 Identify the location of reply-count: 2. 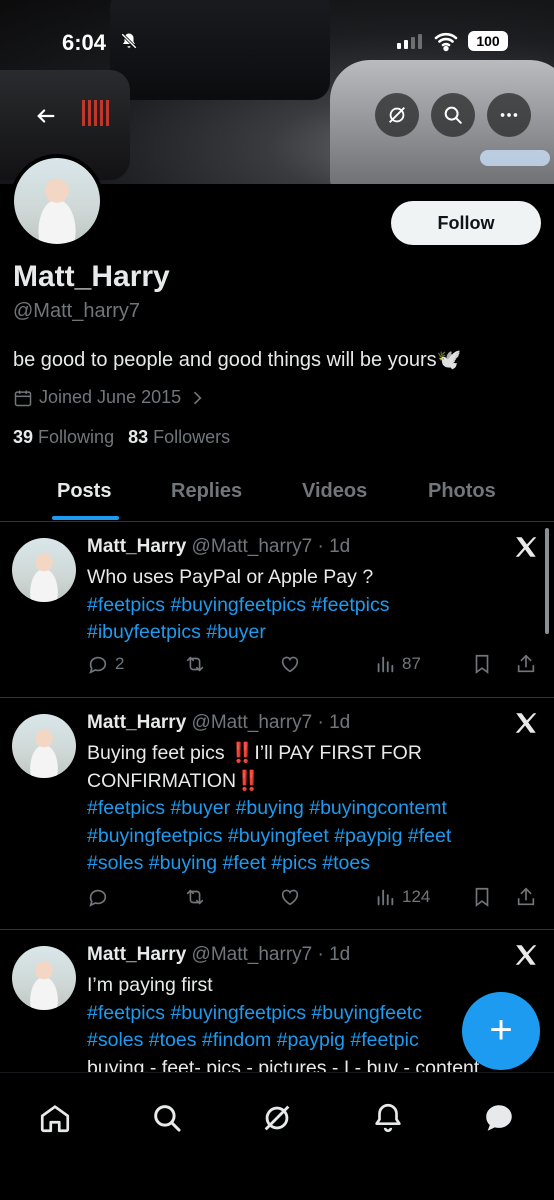
(120, 663).